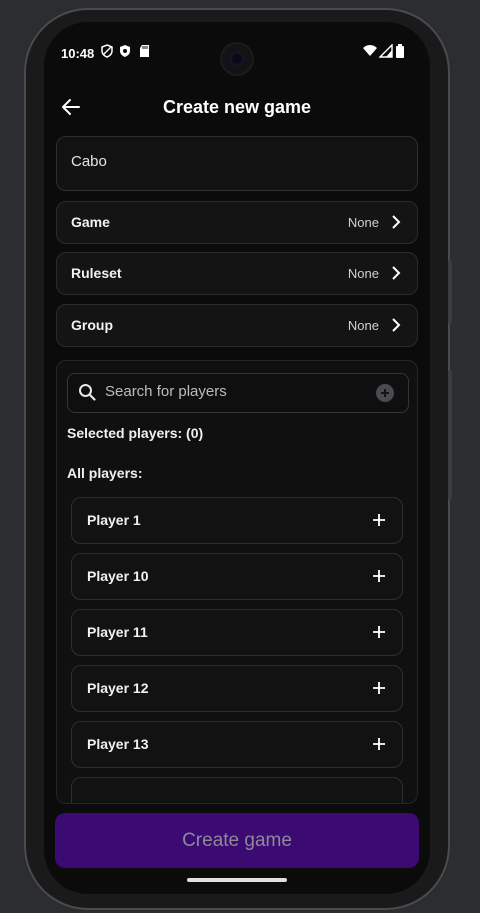  I want to click on player-name: Player 1, so click(114, 520).